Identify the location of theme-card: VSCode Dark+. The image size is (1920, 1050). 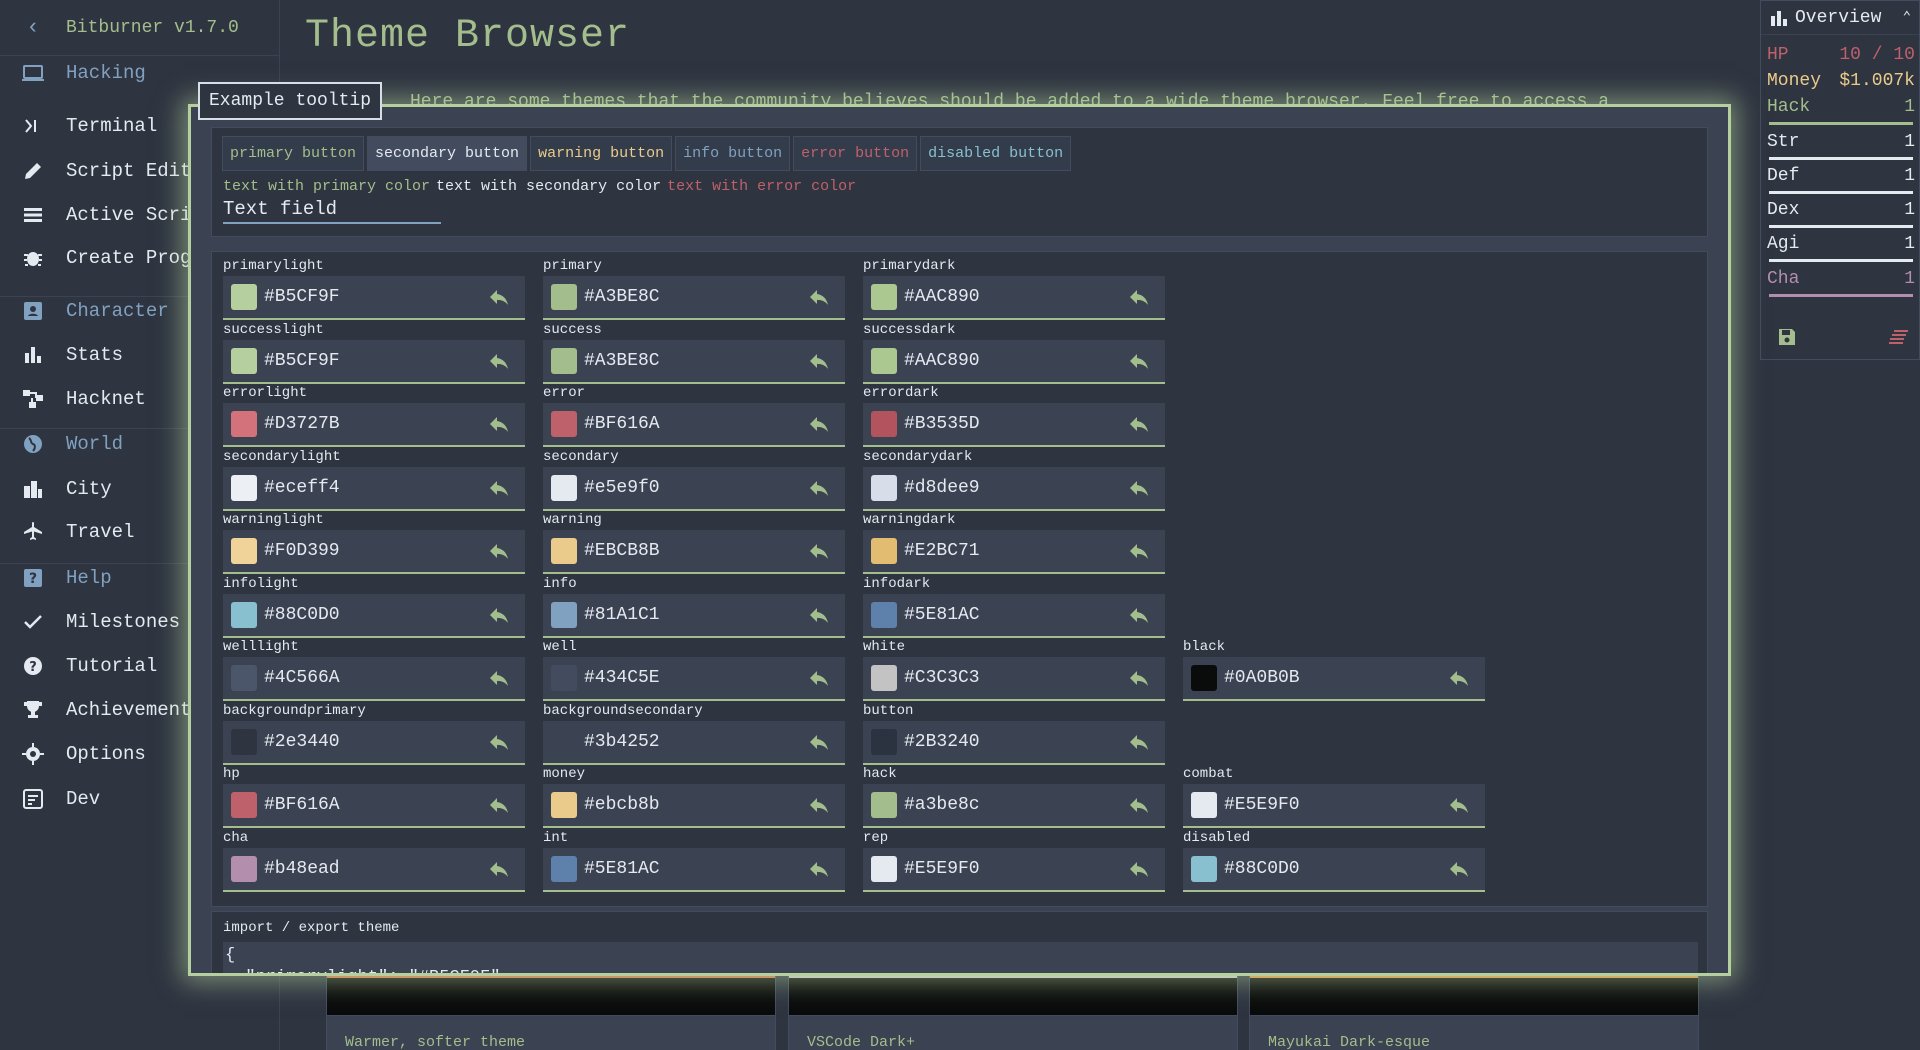
(1013, 1012).